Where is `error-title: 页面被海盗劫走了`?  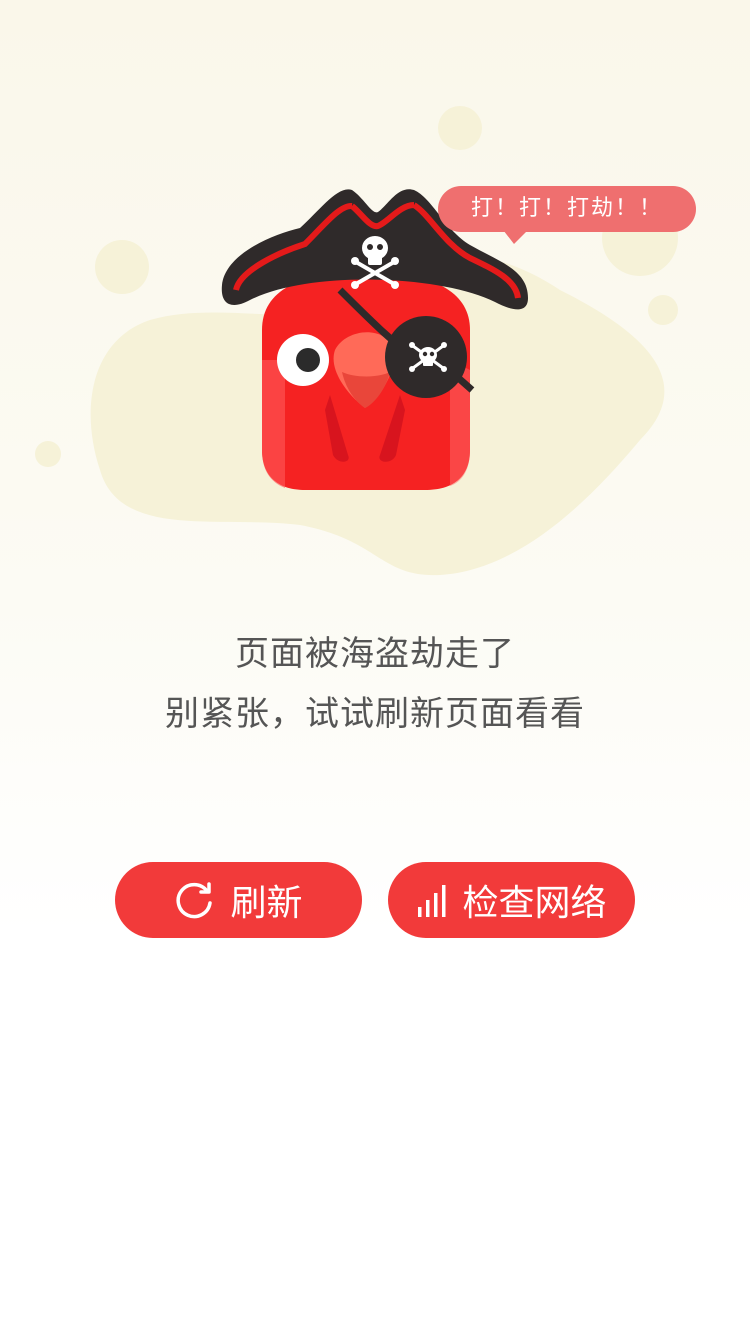 error-title: 页面被海盗劫走了 is located at coordinates (375, 654).